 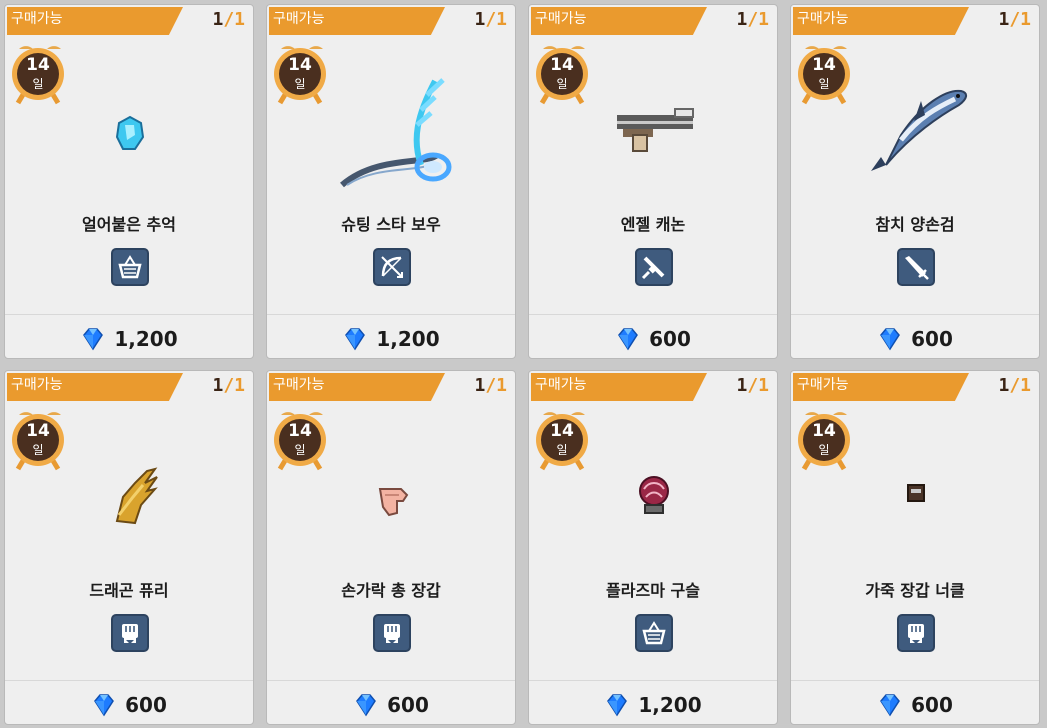 What do you see at coordinates (915, 547) in the screenshot?
I see `shop-card: 구매가능 1/1 14 일 가죽 장갑 너클 600` at bounding box center [915, 547].